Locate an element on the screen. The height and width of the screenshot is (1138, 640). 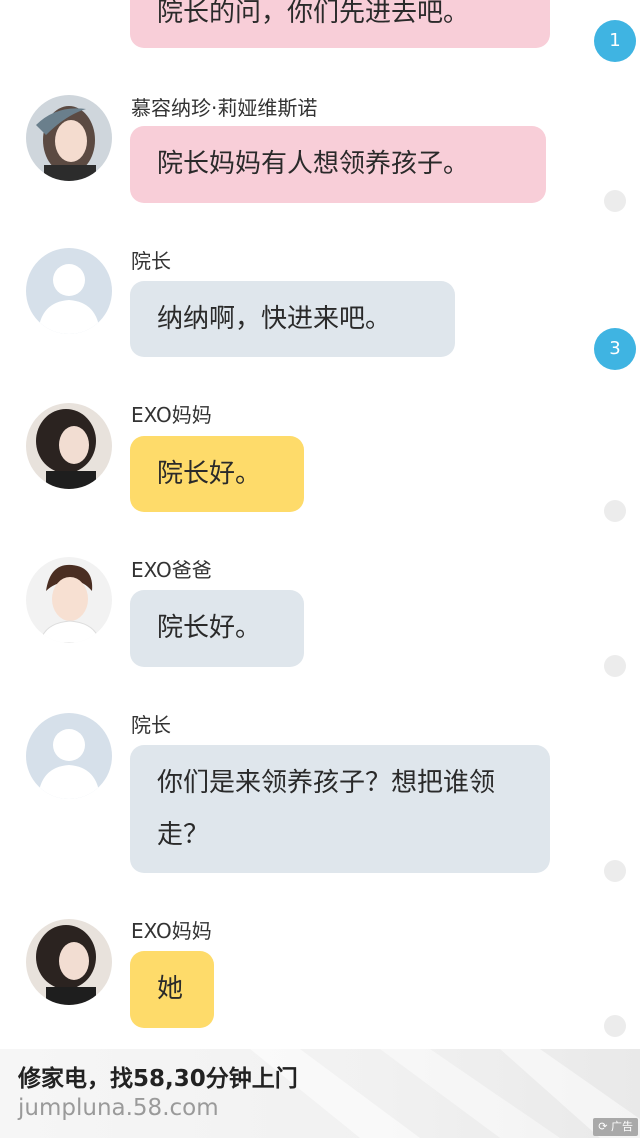
message-bubble: 院长妈妈有人想领养孩子。 is located at coordinates (338, 164).